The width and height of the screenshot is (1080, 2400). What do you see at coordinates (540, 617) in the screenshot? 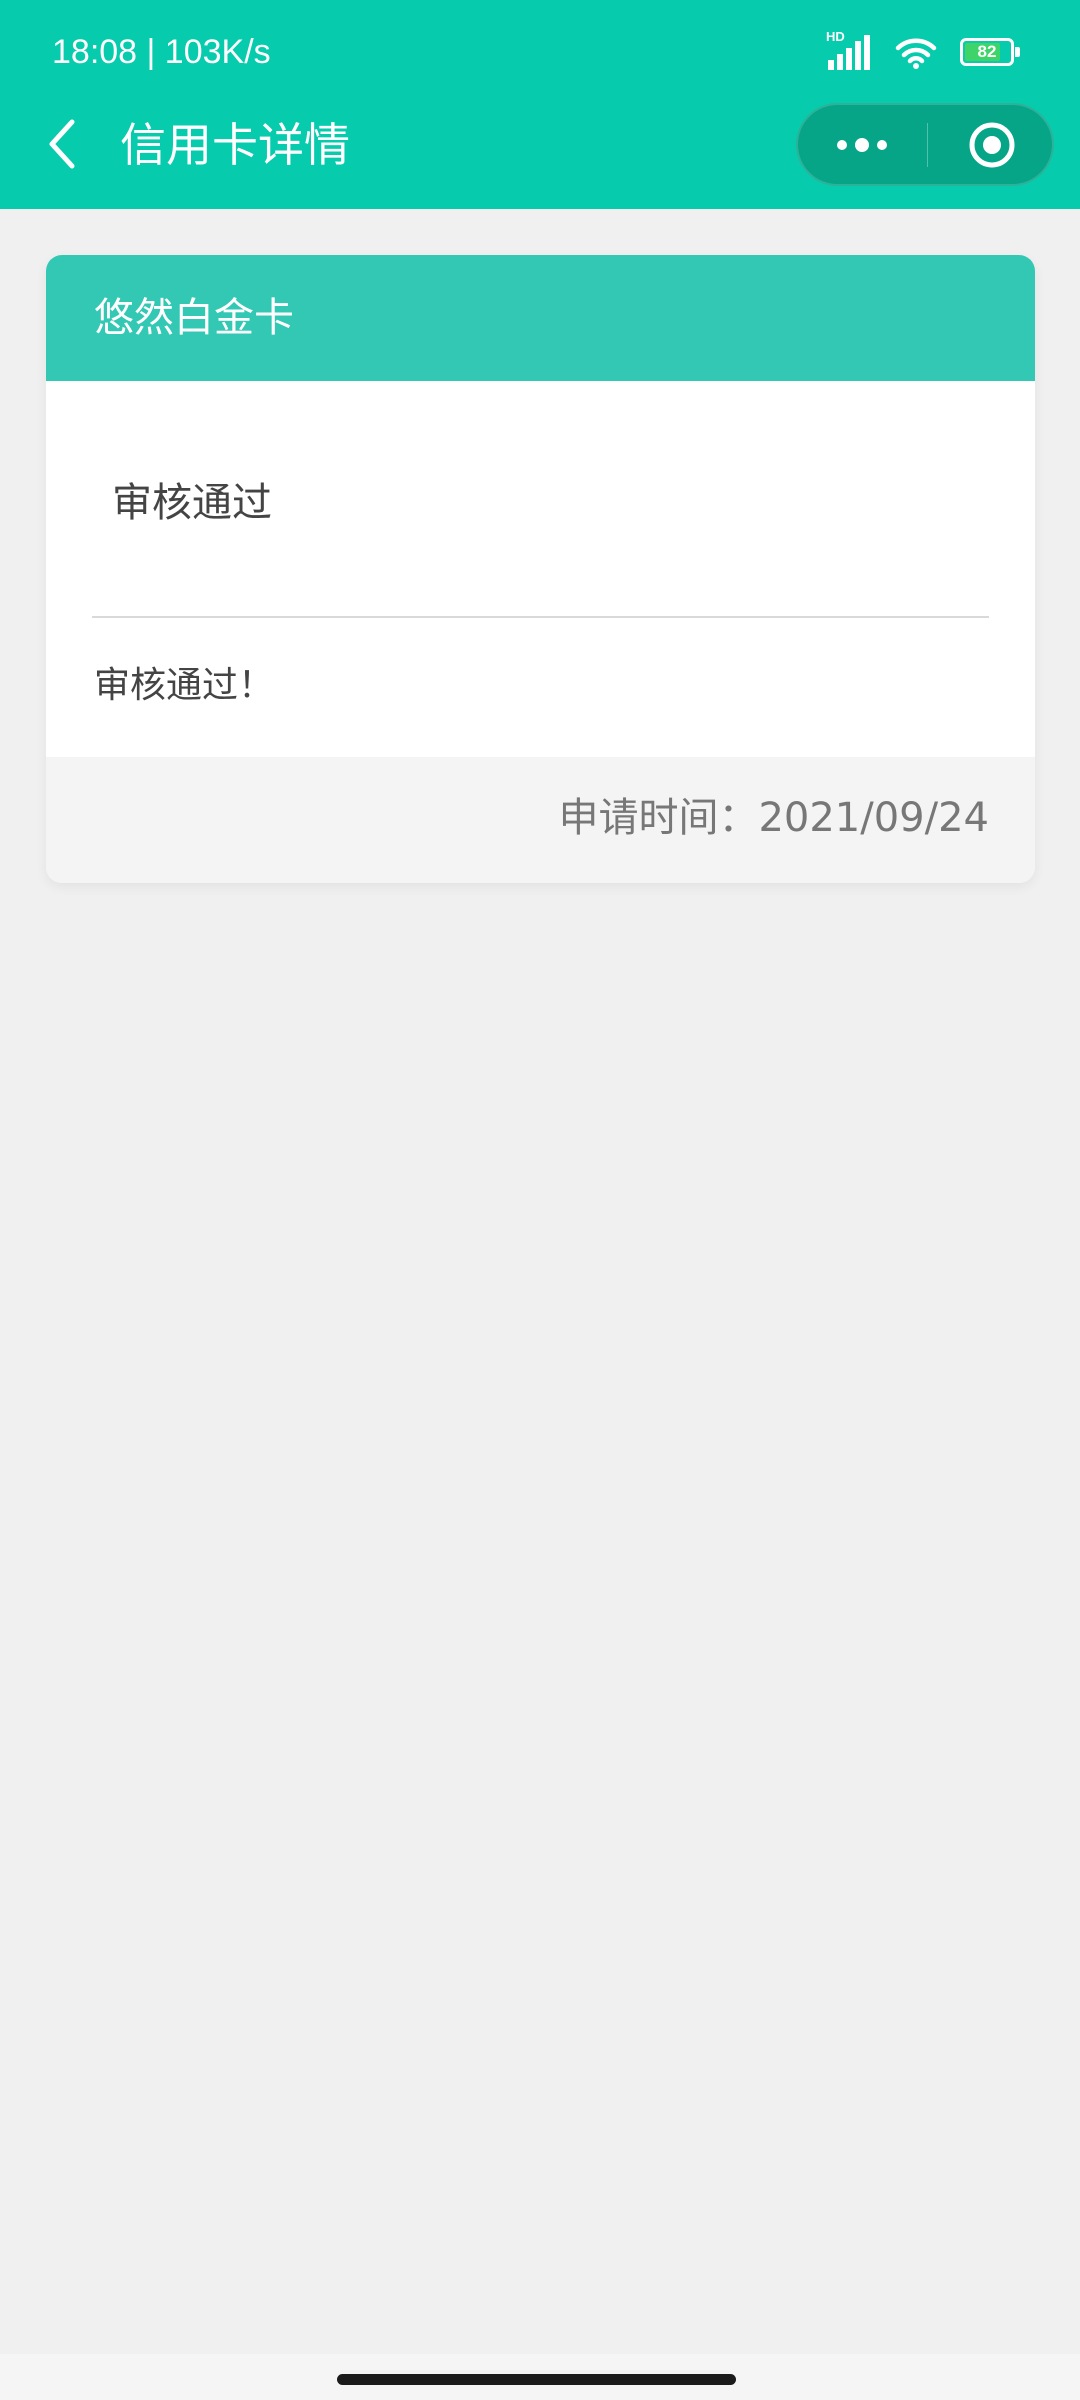
I see `divider` at bounding box center [540, 617].